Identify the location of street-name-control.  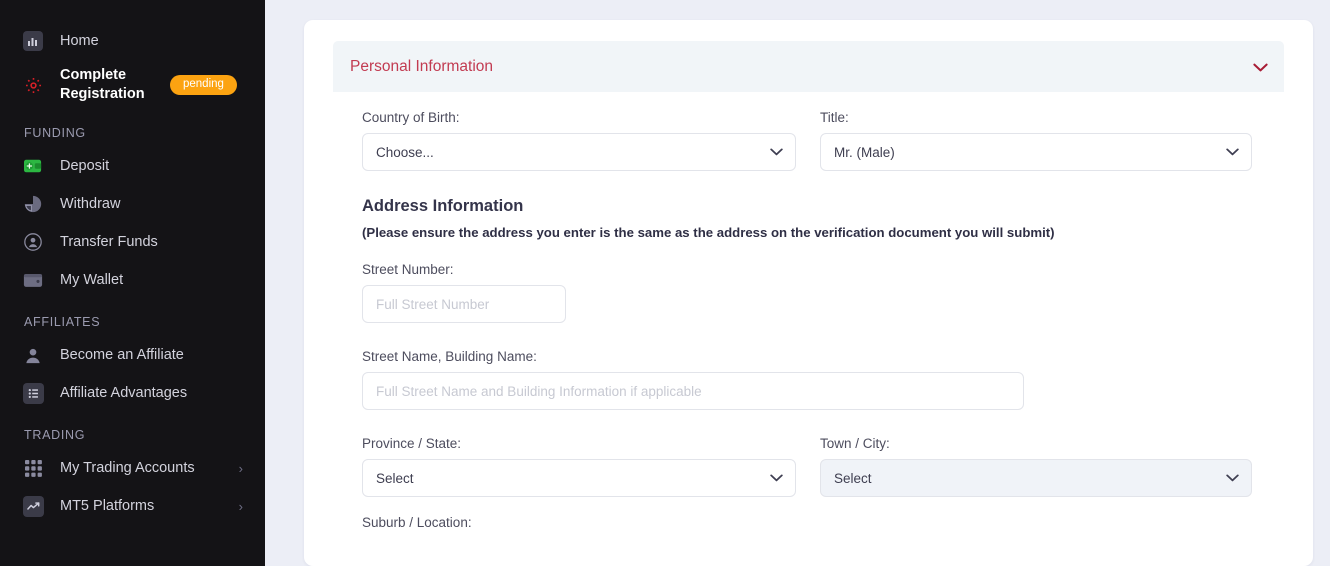
(693, 391).